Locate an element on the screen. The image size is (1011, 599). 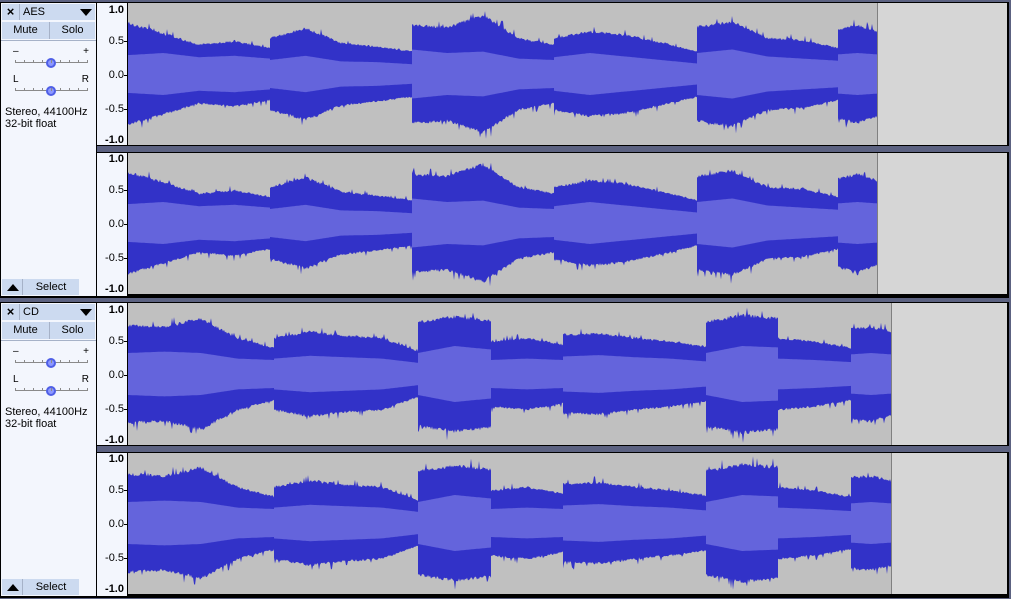
ruler-label: -0.5 is located at coordinates (114, 409).